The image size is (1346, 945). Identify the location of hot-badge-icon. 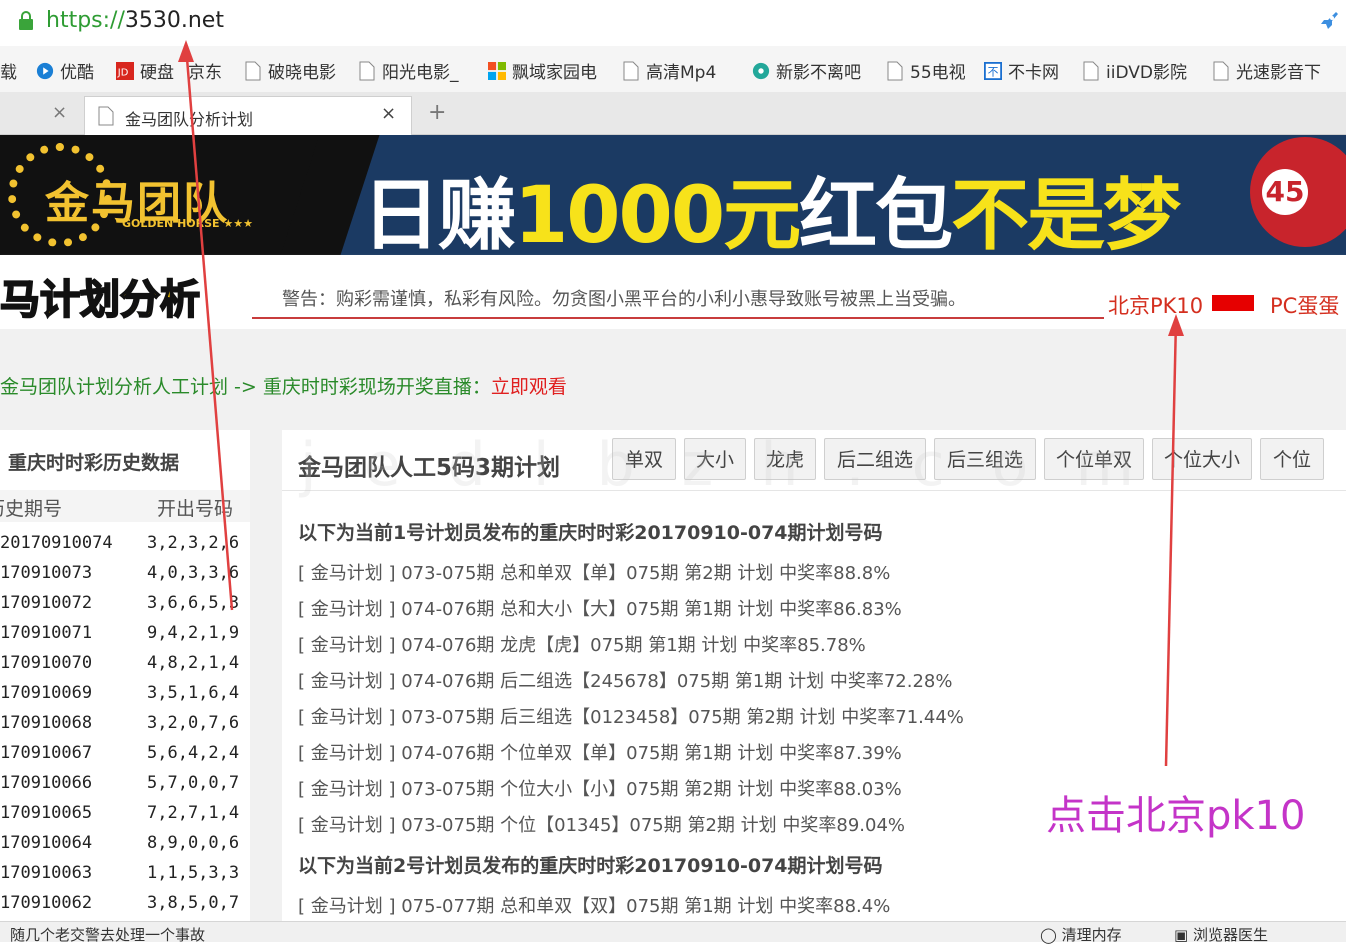
(1233, 303).